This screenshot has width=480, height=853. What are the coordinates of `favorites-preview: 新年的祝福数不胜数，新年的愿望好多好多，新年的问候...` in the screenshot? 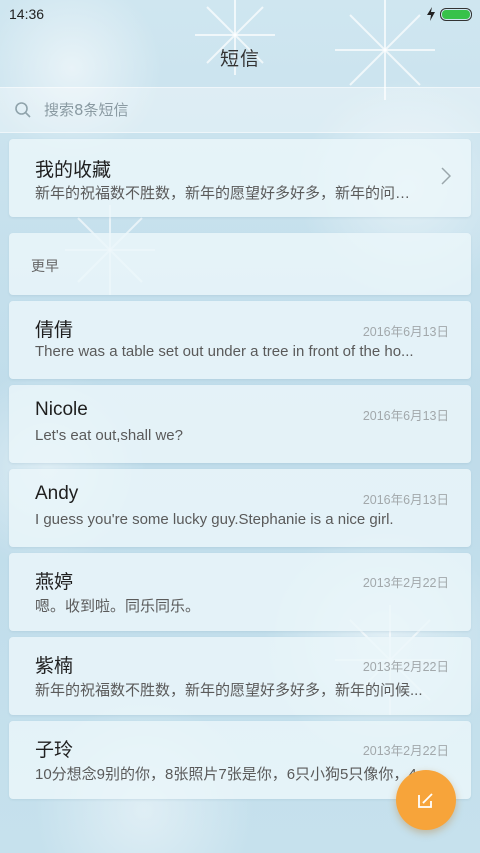 It's located at (227, 193).